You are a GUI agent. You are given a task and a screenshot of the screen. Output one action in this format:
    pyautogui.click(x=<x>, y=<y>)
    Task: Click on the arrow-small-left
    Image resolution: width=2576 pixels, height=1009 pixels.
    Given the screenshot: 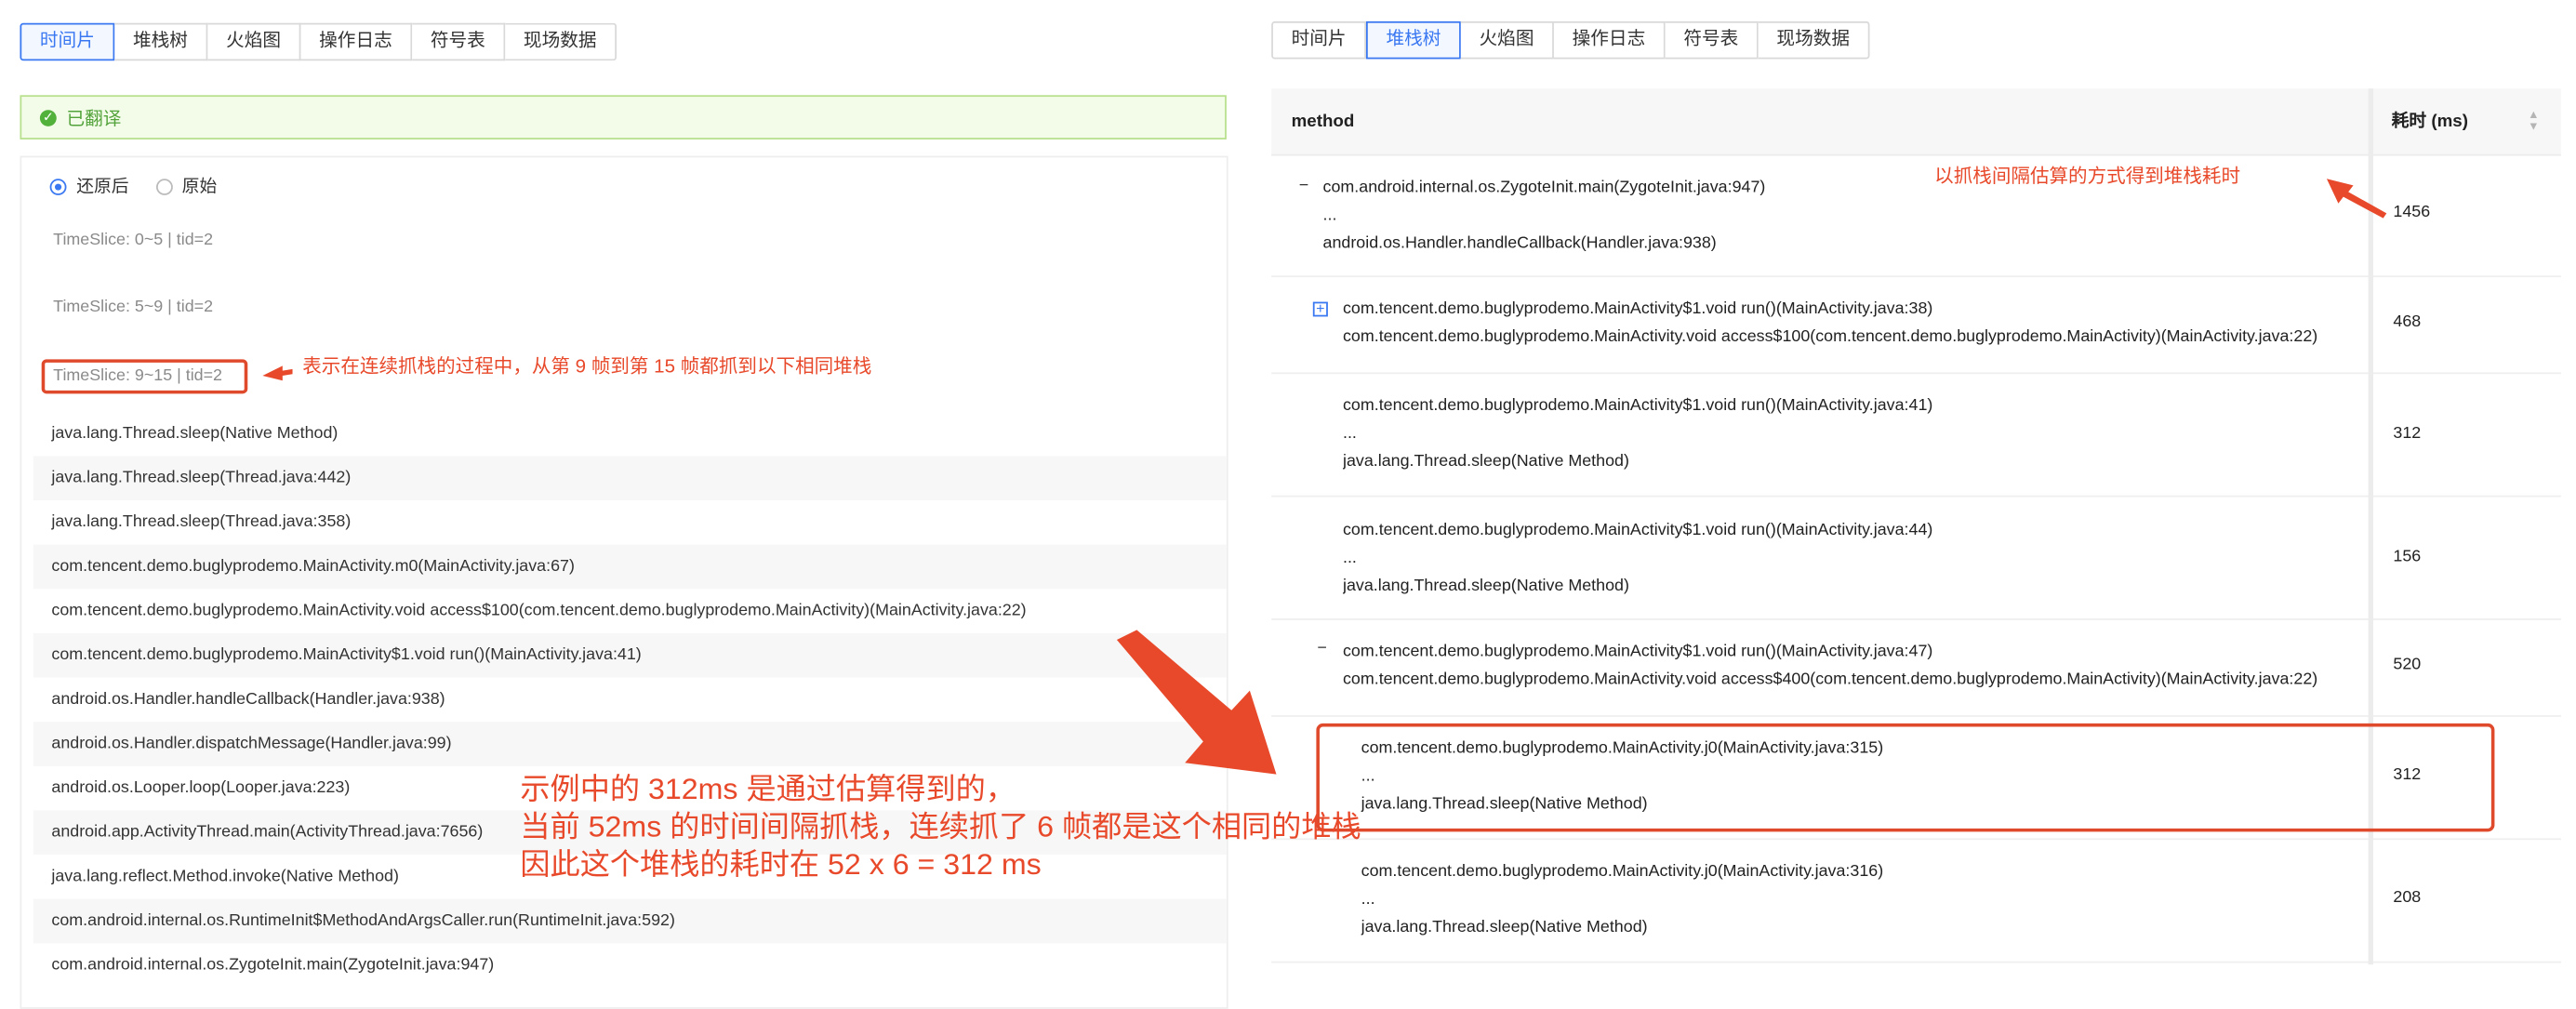 What is the action you would take?
    pyautogui.click(x=277, y=373)
    